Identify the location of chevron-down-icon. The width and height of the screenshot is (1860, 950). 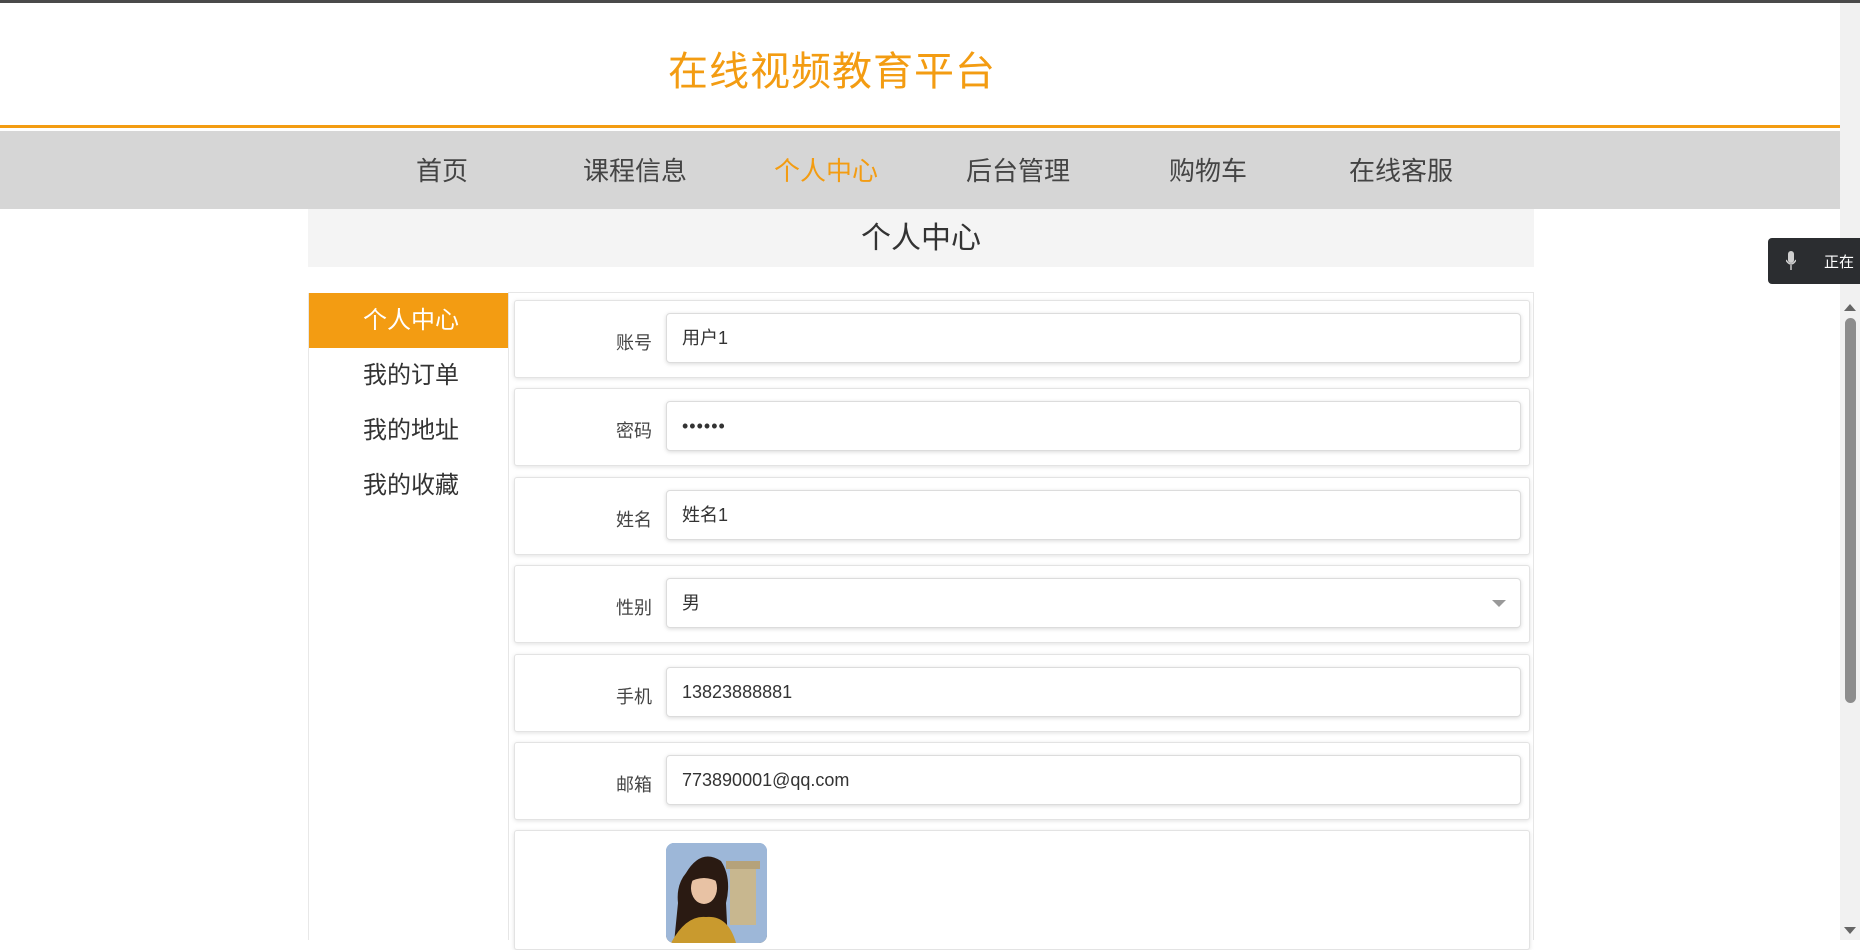
(1499, 603).